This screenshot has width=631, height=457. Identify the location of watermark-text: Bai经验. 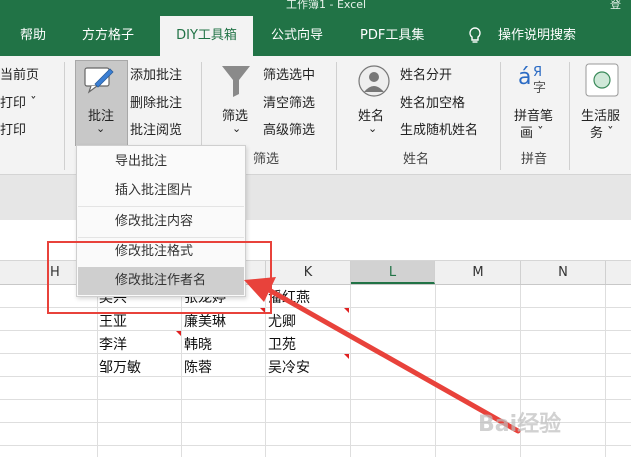
(520, 424).